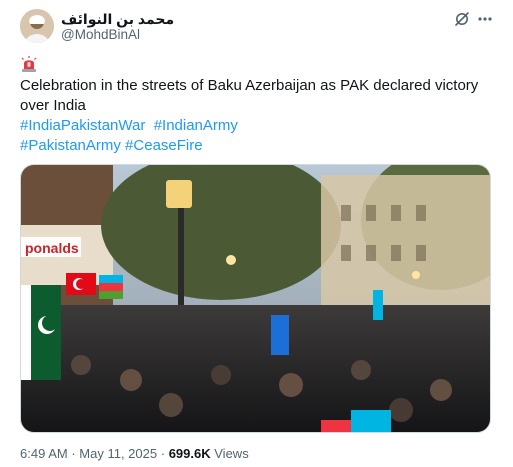 This screenshot has height=467, width=513. What do you see at coordinates (462, 19) in the screenshot?
I see `grok-icon` at bounding box center [462, 19].